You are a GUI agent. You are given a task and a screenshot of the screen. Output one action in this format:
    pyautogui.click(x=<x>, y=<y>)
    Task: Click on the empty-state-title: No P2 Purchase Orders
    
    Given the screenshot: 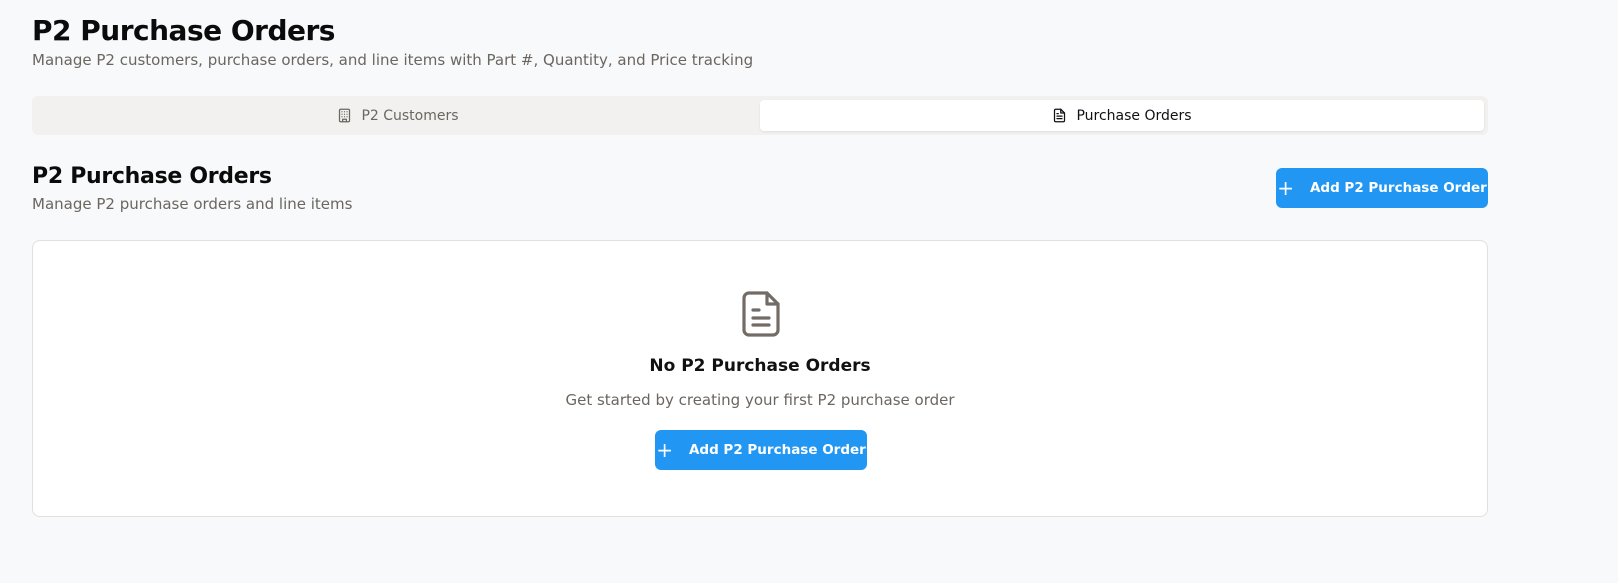 What is the action you would take?
    pyautogui.click(x=760, y=366)
    